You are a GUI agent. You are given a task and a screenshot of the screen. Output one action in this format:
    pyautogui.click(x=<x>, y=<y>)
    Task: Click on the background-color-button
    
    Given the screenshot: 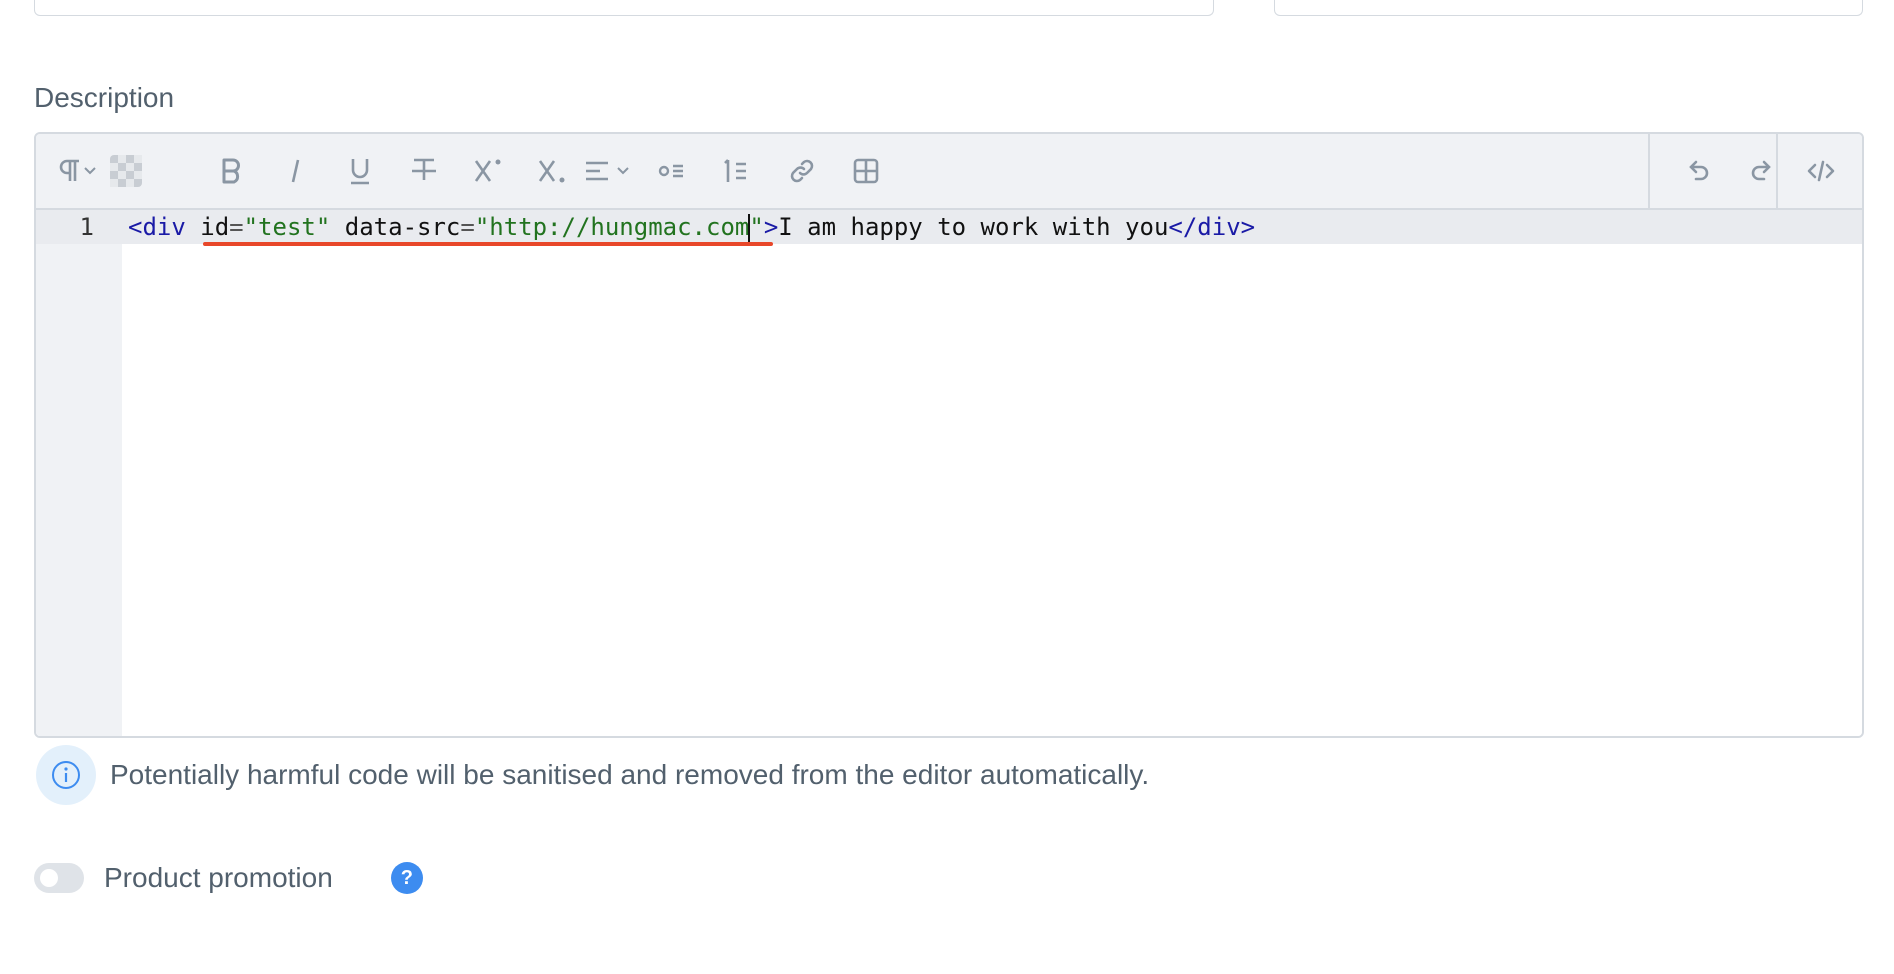 What is the action you would take?
    pyautogui.click(x=126, y=171)
    